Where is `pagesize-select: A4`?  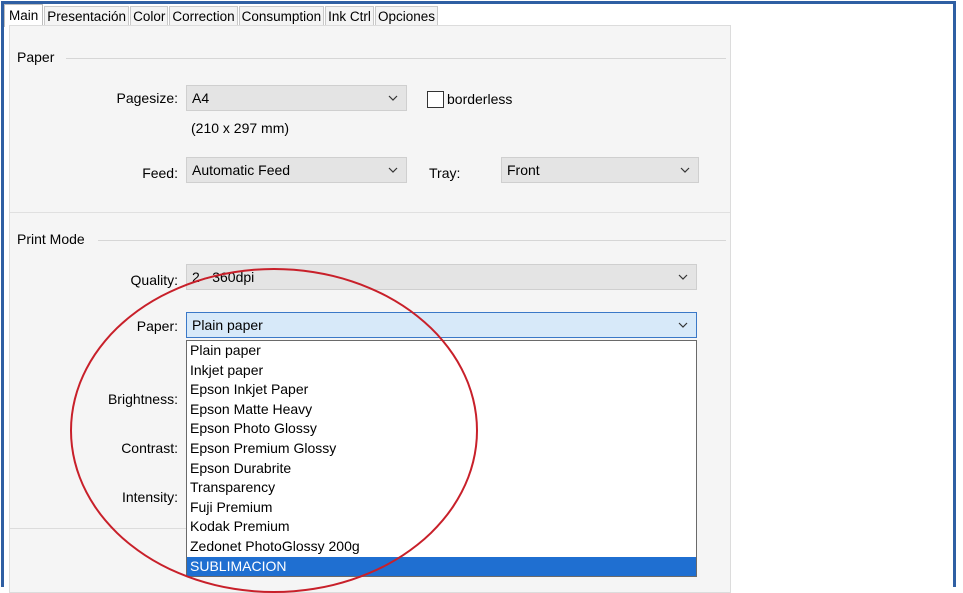
pagesize-select: A4 is located at coordinates (296, 98).